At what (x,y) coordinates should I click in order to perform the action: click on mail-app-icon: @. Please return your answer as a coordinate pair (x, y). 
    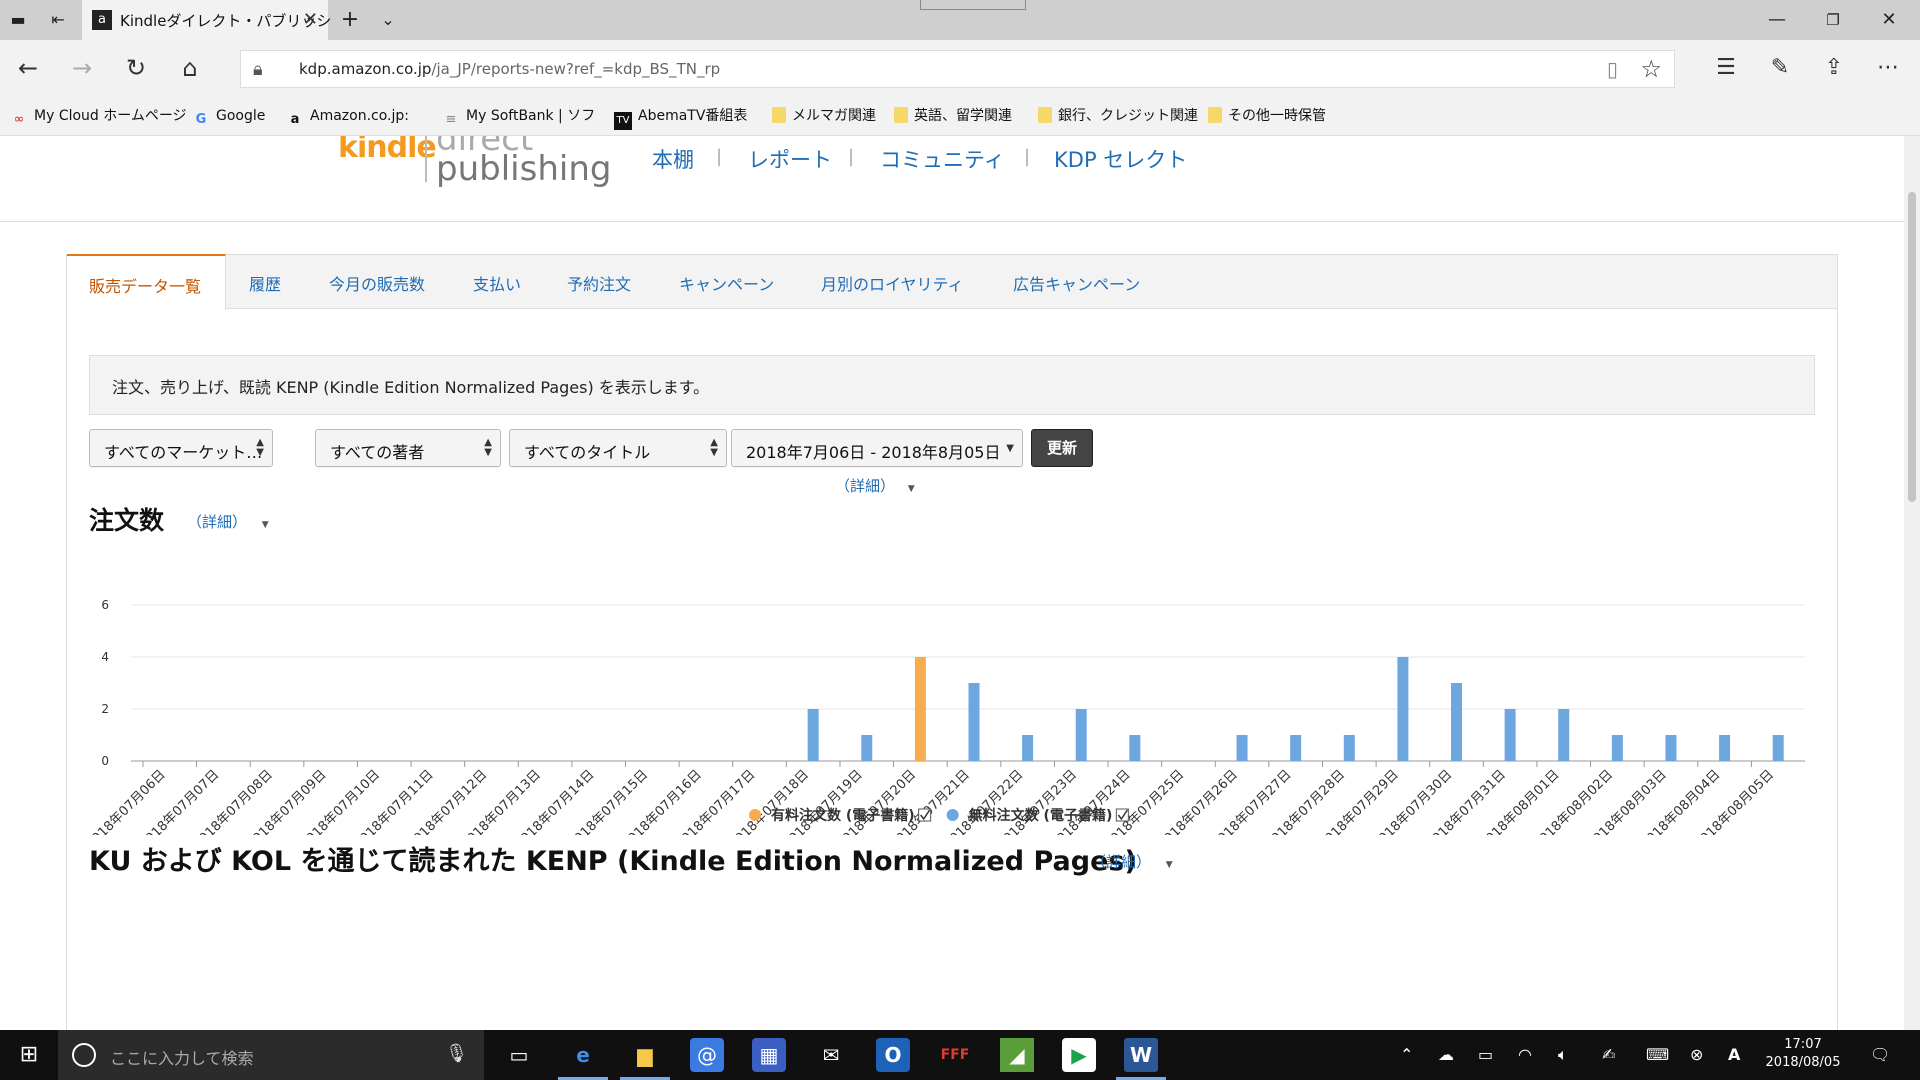
    Looking at the image, I should click on (707, 1055).